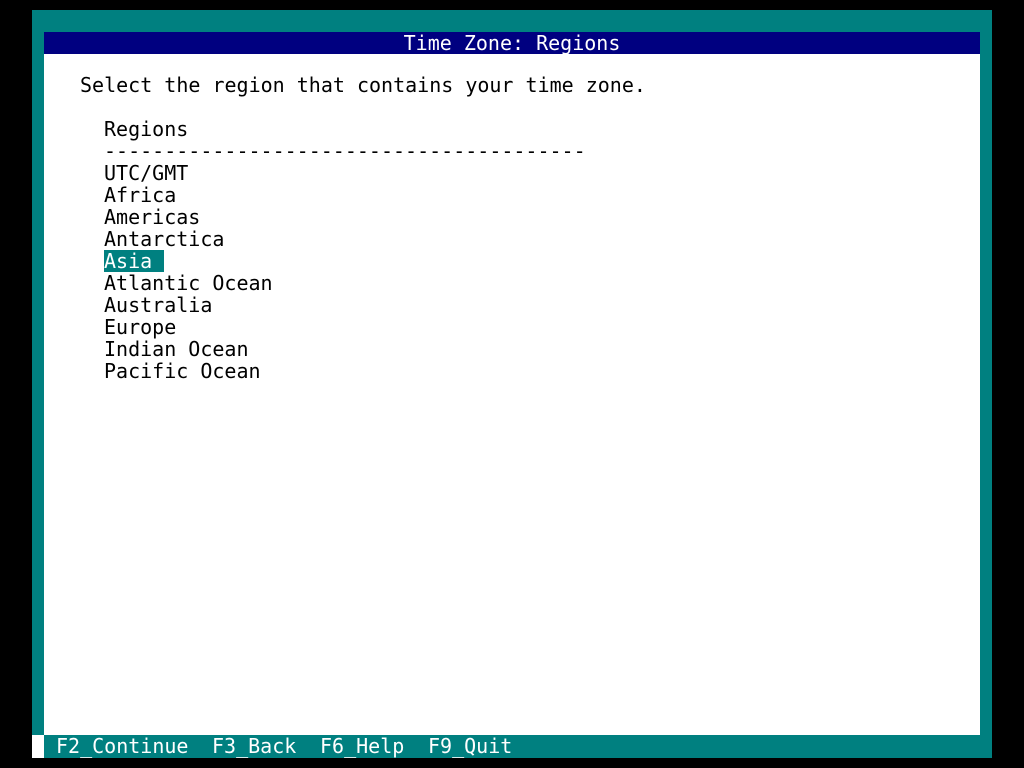 The image size is (1024, 768). I want to click on region-item-europe: Europe, so click(188, 327).